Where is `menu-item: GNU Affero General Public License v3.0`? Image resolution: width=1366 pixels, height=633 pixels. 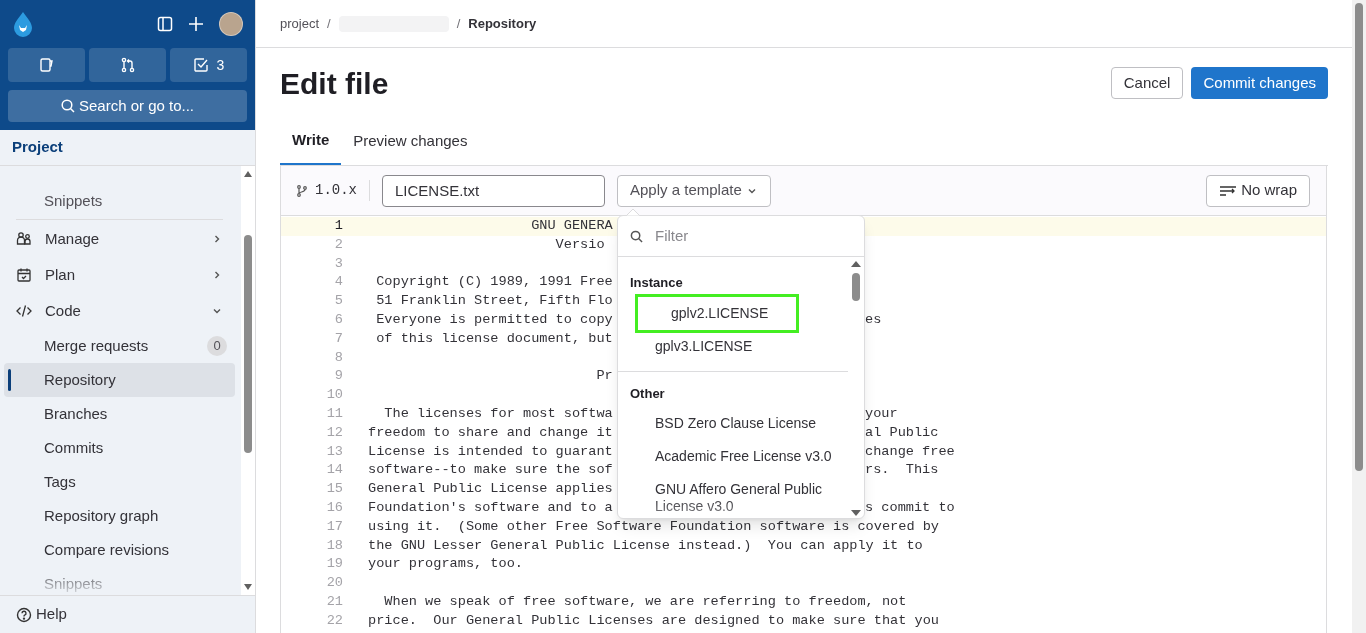
menu-item: GNU Affero General Public License v3.0 is located at coordinates (733, 495).